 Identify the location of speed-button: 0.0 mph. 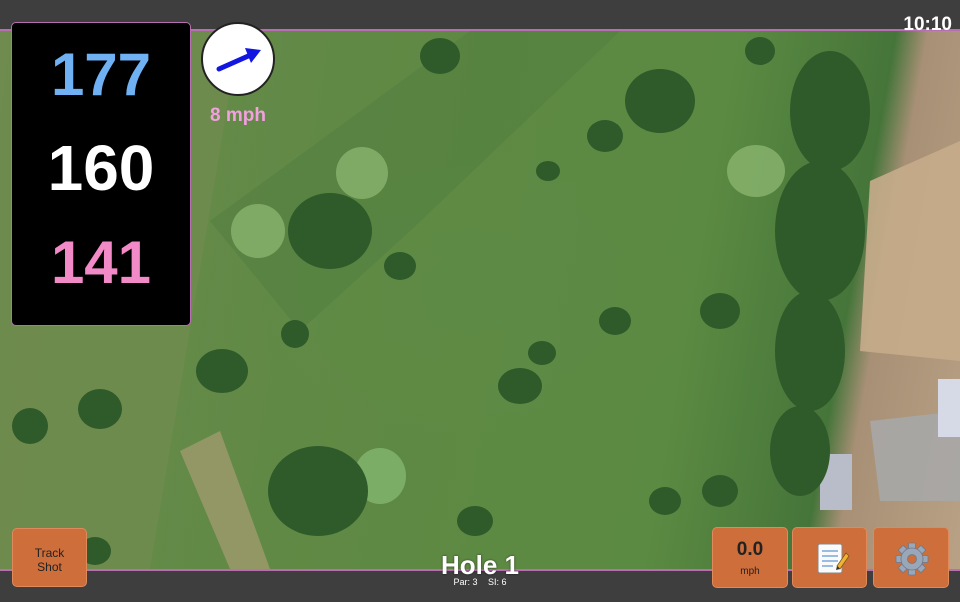
(750, 557).